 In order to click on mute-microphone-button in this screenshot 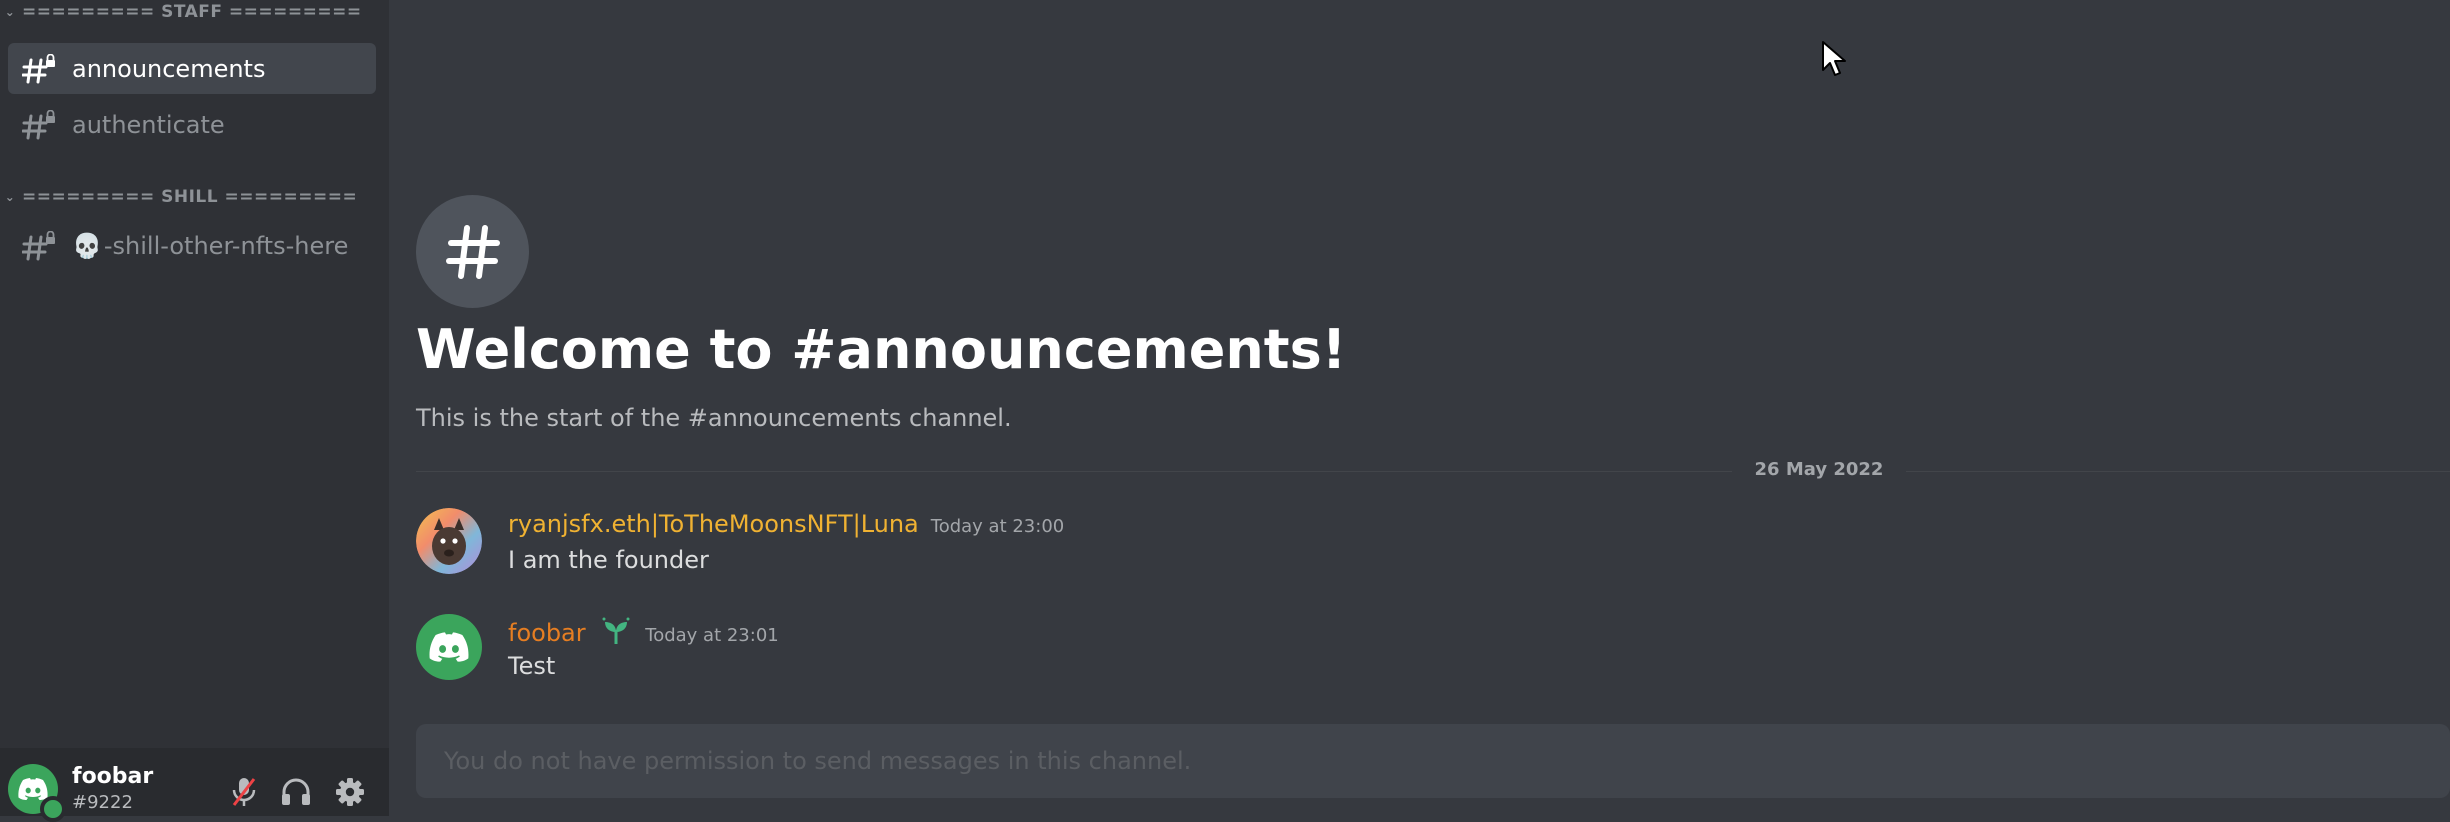, I will do `click(244, 792)`.